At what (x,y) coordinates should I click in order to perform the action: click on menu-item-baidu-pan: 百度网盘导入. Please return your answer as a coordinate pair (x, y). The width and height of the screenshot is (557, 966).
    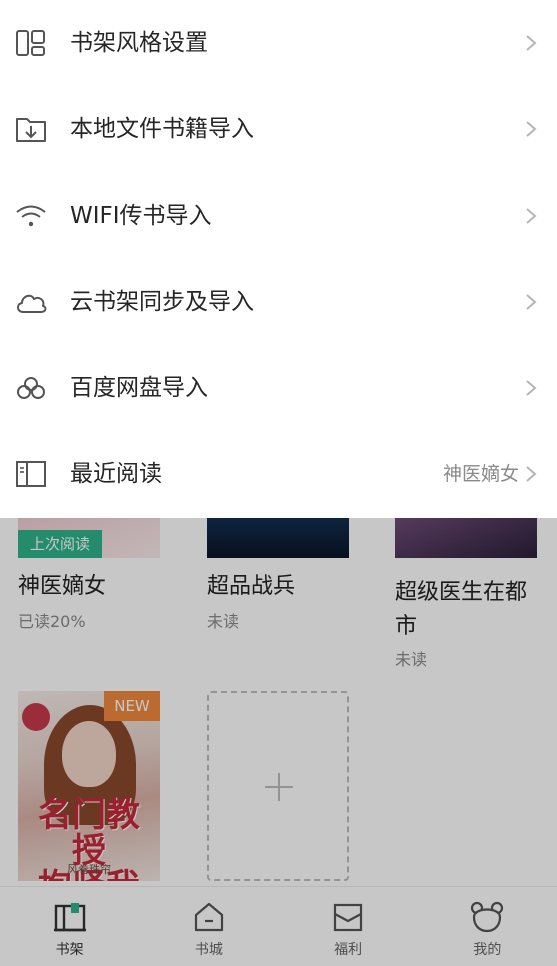
    Looking at the image, I should click on (278, 388).